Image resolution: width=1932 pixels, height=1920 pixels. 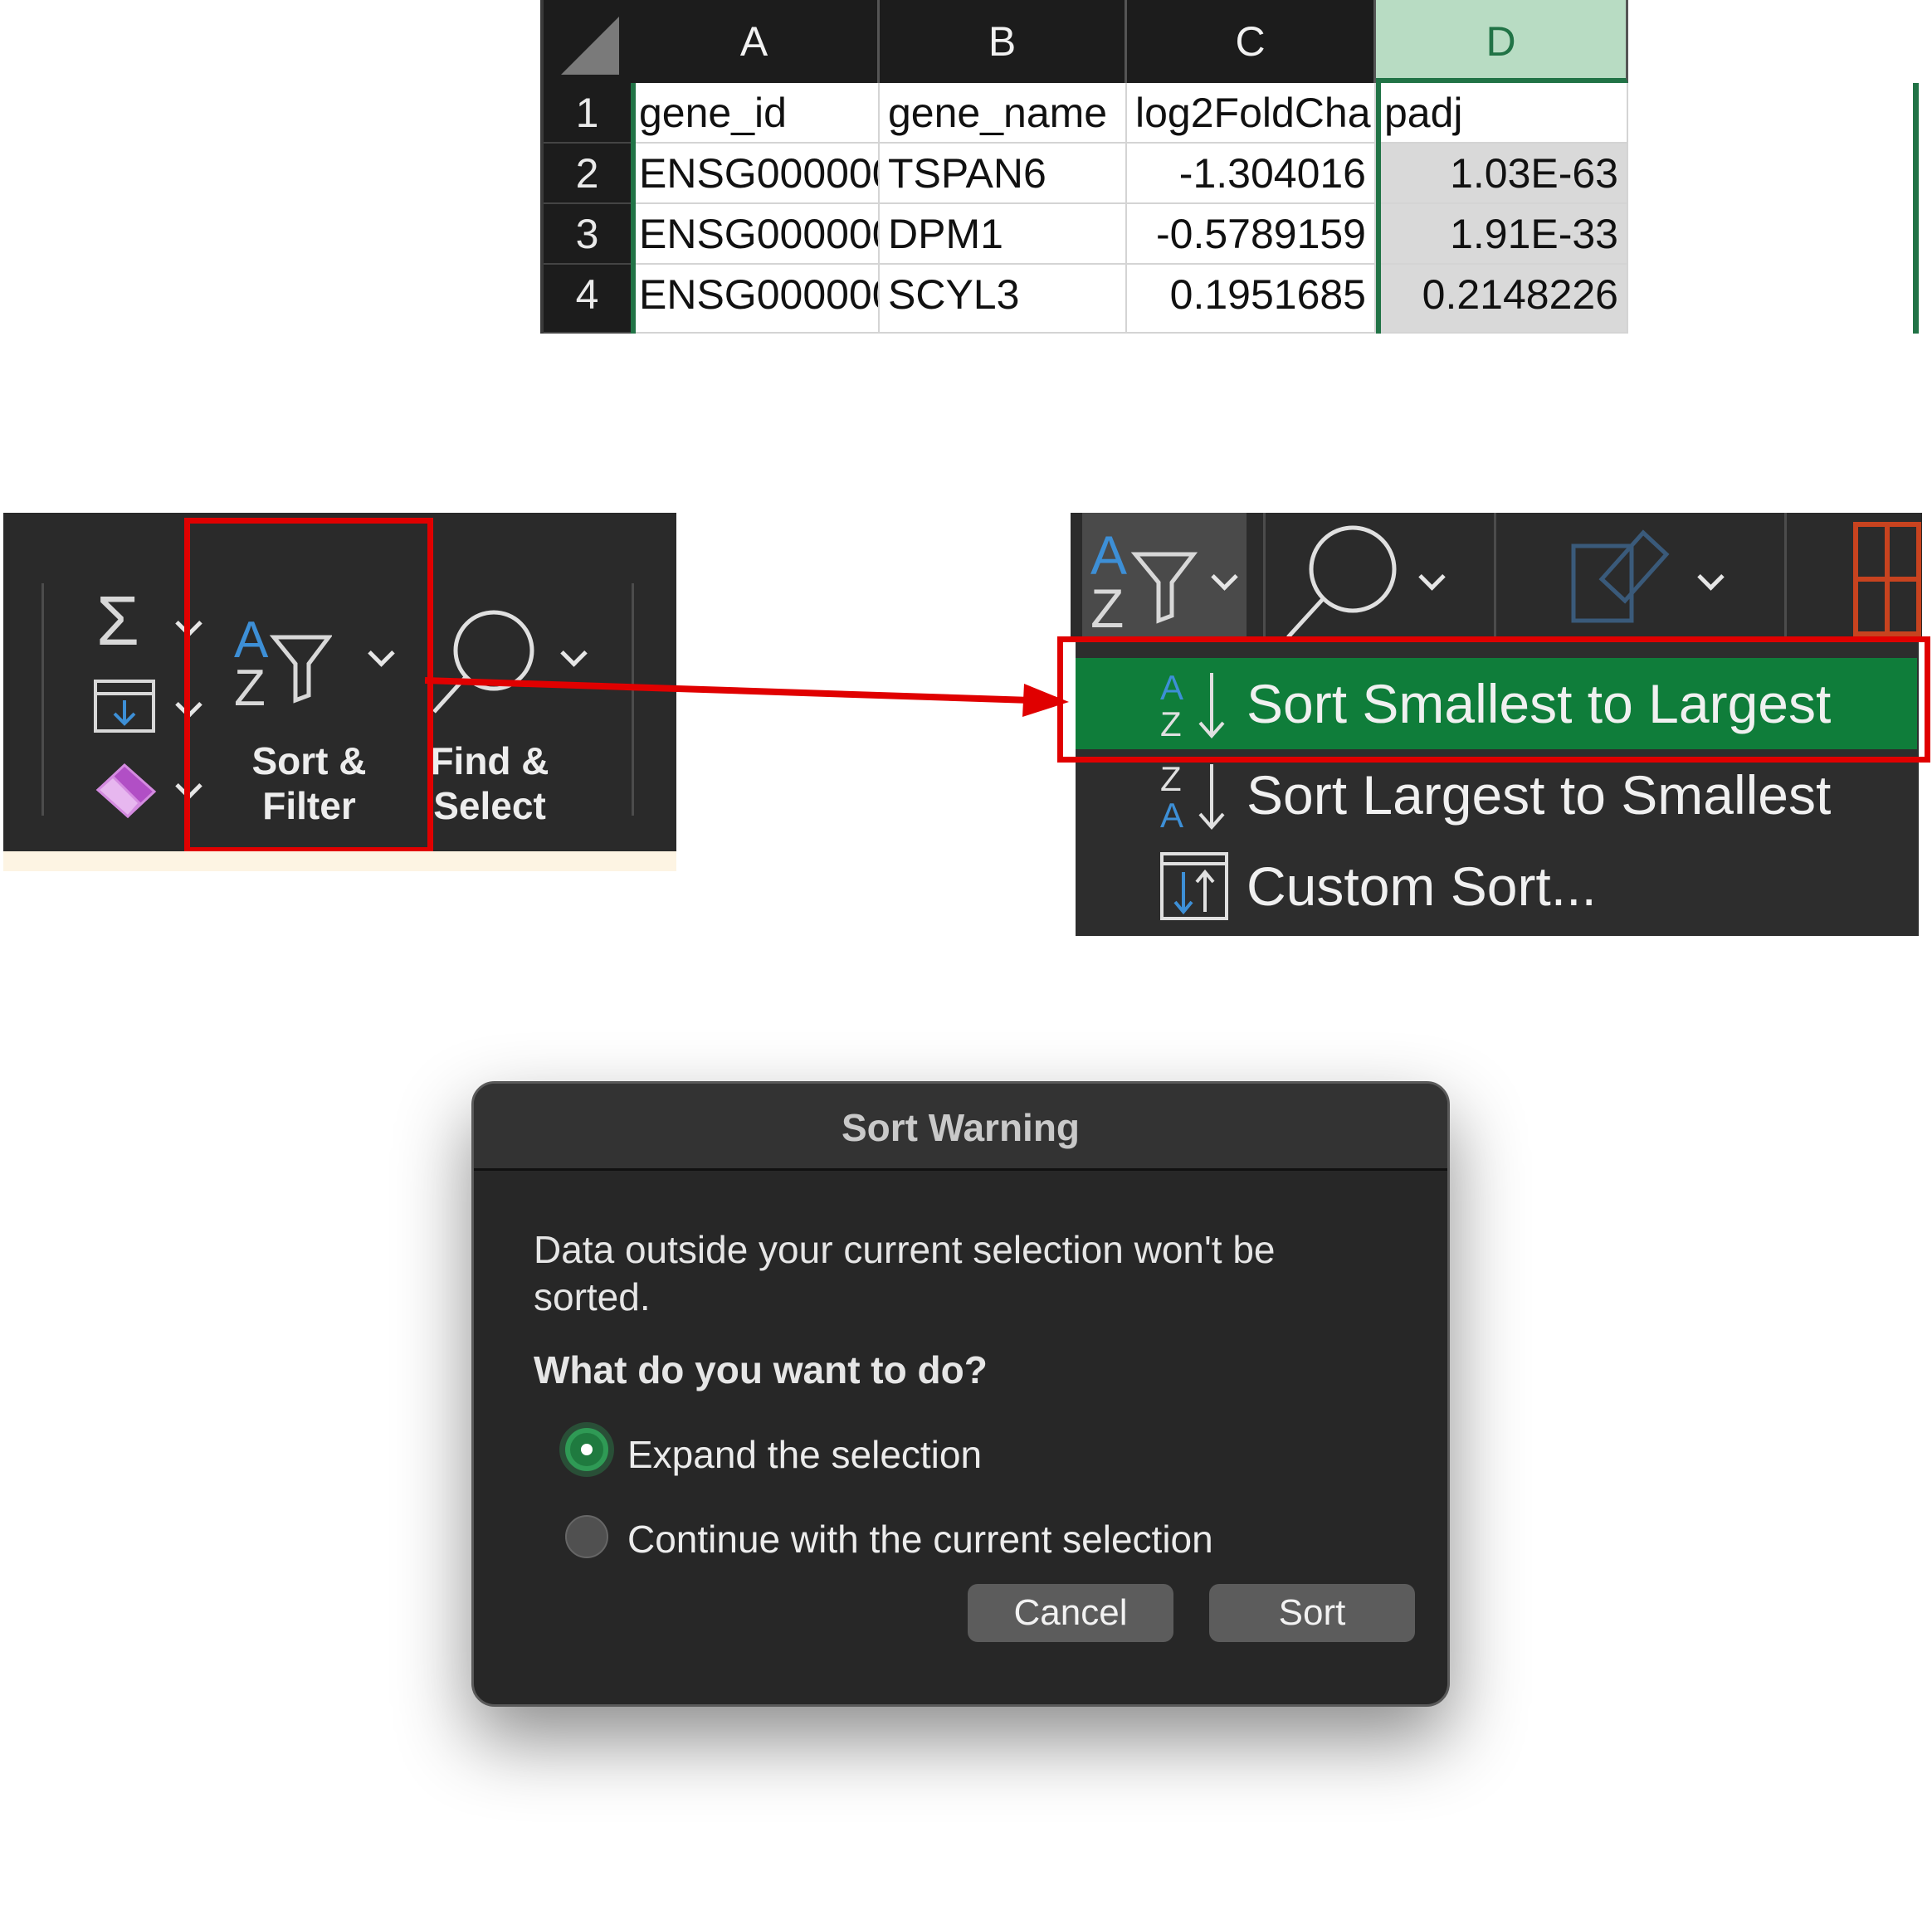 What do you see at coordinates (1252, 42) in the screenshot?
I see `column-header-c: C` at bounding box center [1252, 42].